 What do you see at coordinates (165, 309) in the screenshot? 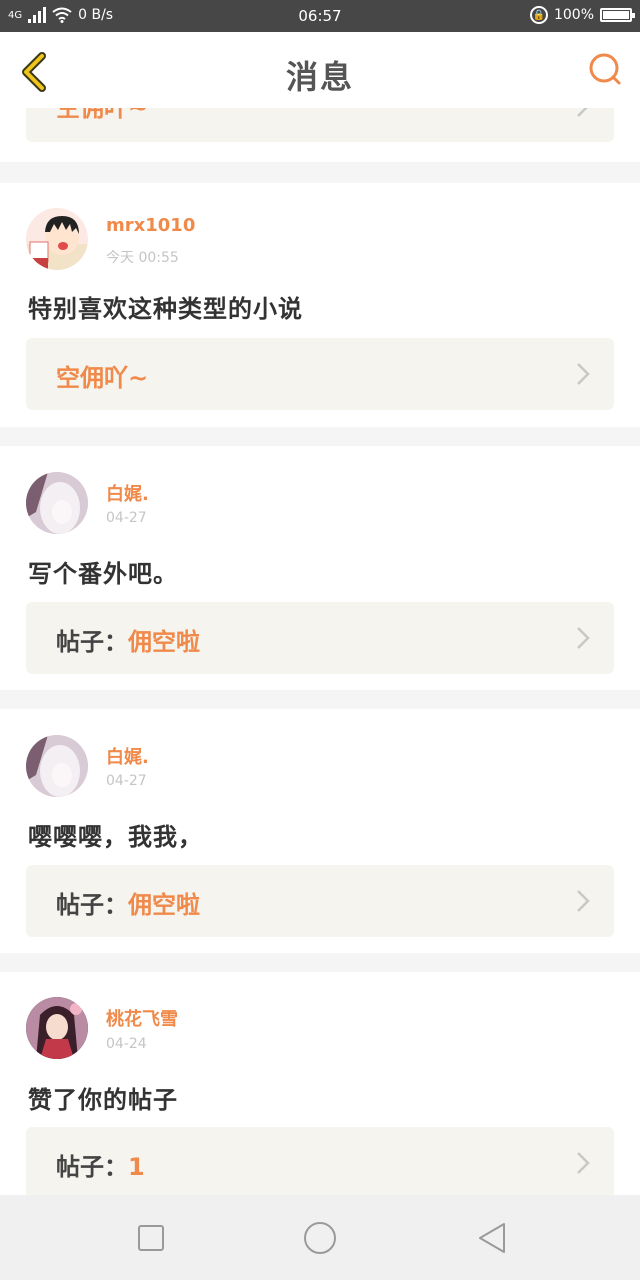
I see `message-text: 特别喜欢这种类型的小说` at bounding box center [165, 309].